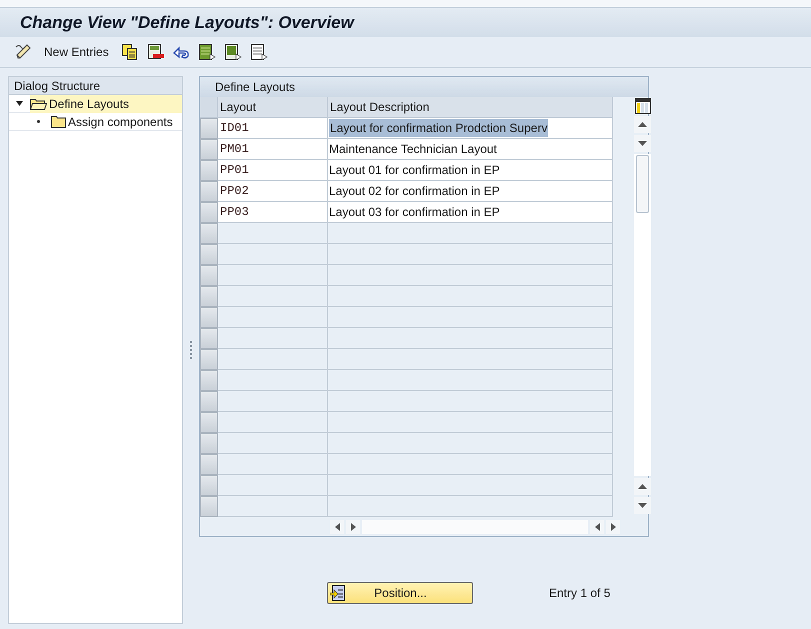  I want to click on delete-row-icon, so click(156, 52).